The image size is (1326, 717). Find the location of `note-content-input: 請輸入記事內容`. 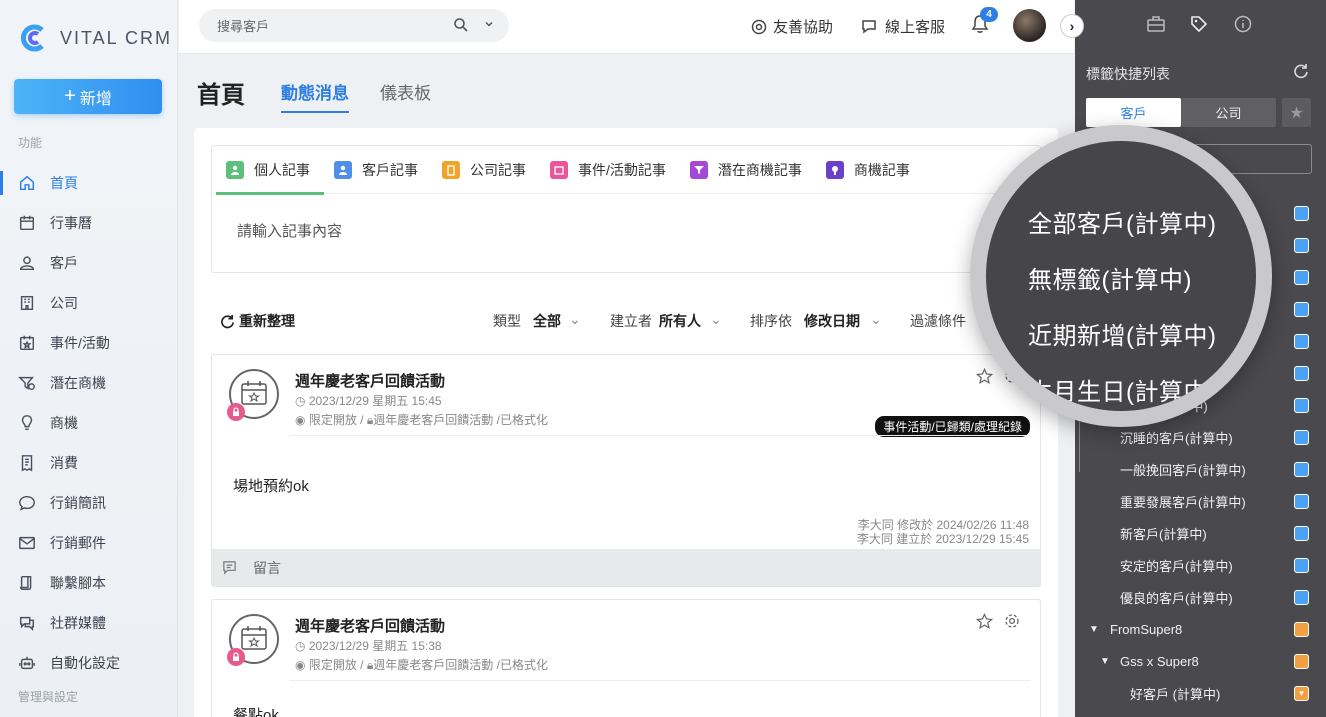

note-content-input: 請輸入記事內容 is located at coordinates (289, 230).